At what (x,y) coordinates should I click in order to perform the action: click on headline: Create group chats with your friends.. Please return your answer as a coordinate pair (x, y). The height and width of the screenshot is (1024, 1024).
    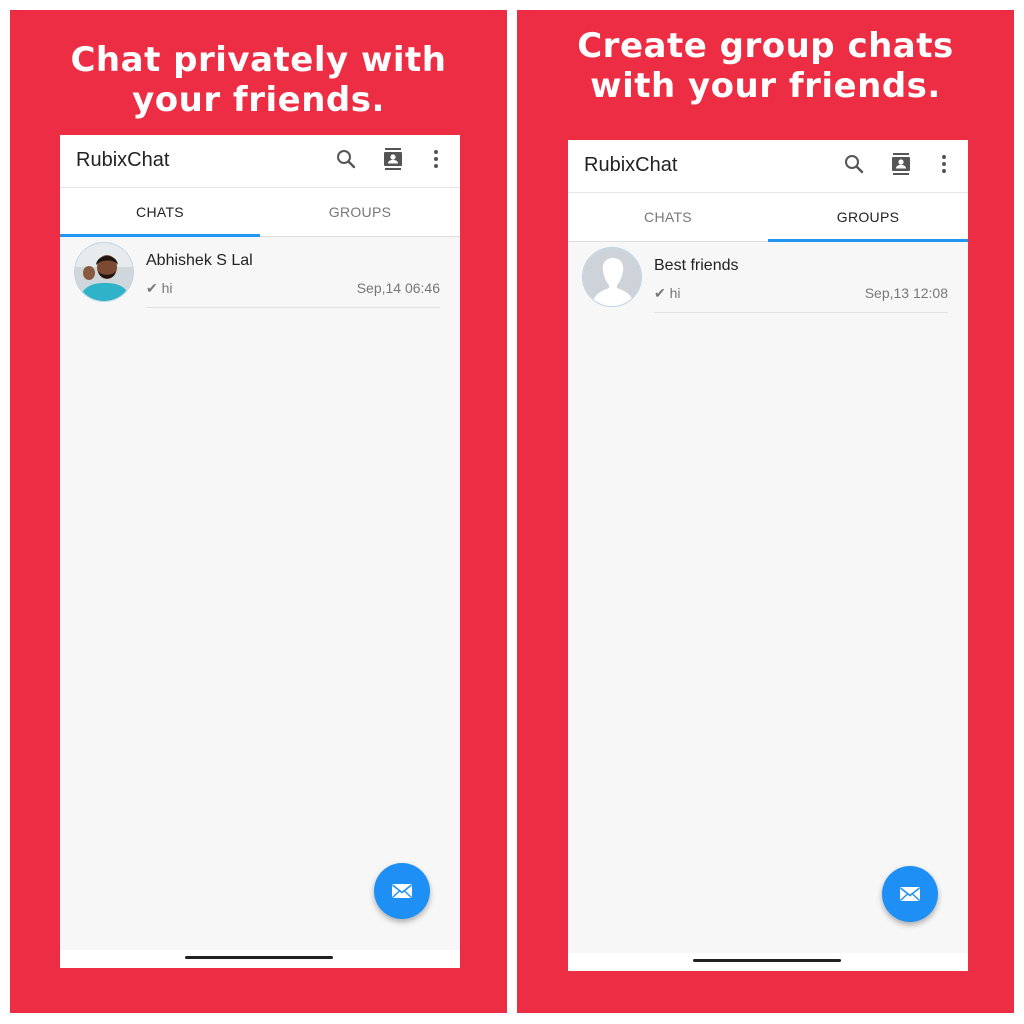
    Looking at the image, I should click on (765, 66).